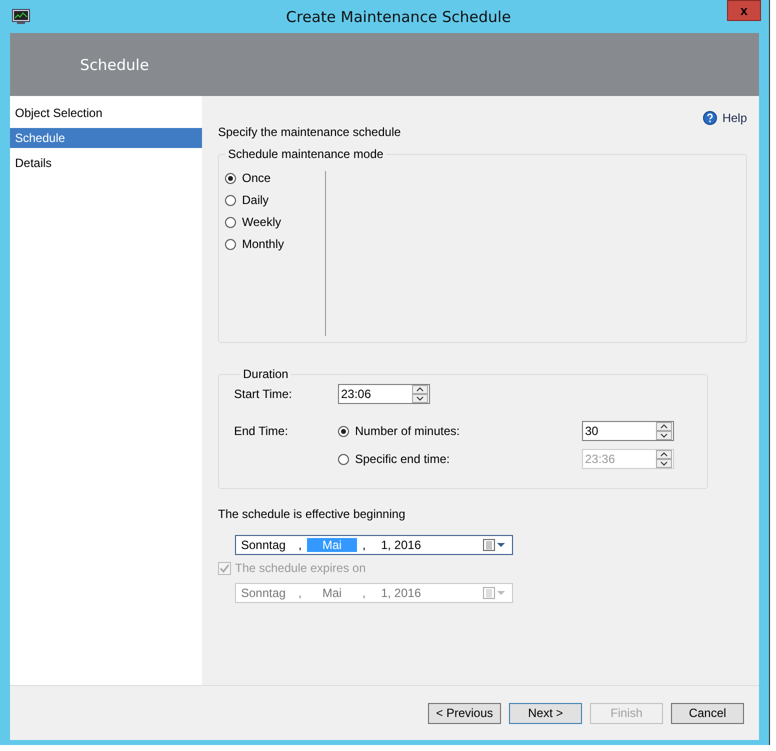  Describe the element at coordinates (275, 178) in the screenshot. I see `radio-option: Once` at that location.